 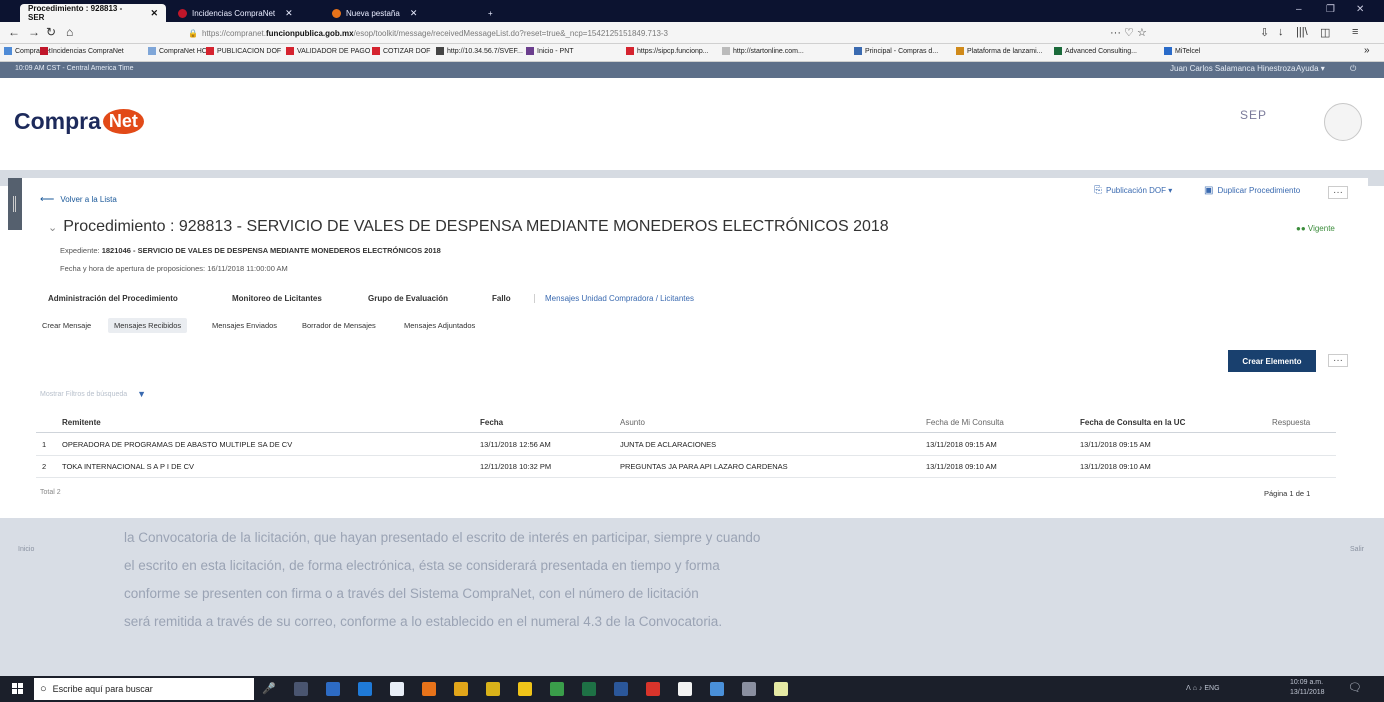 What do you see at coordinates (128, 466) in the screenshot?
I see `cell-remitente: TOKA INTERNACIONAL S A P I DE CV` at bounding box center [128, 466].